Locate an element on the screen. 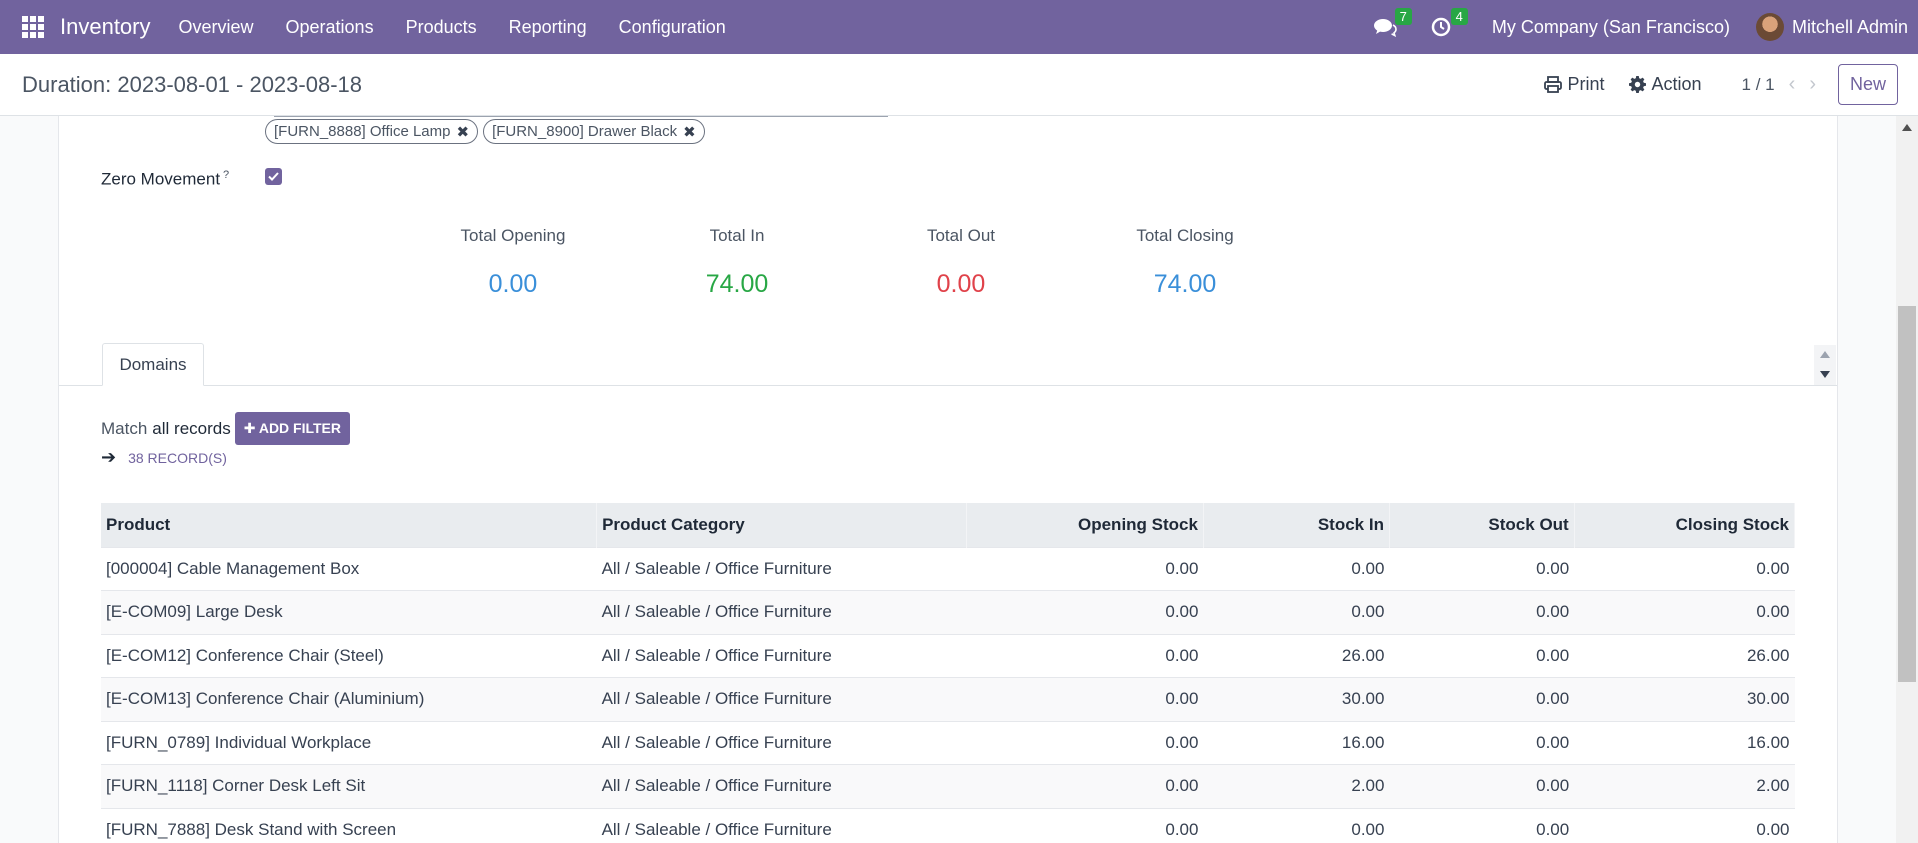 Image resolution: width=1918 pixels, height=843 pixels. messages-button: 7 is located at coordinates (1392, 24).